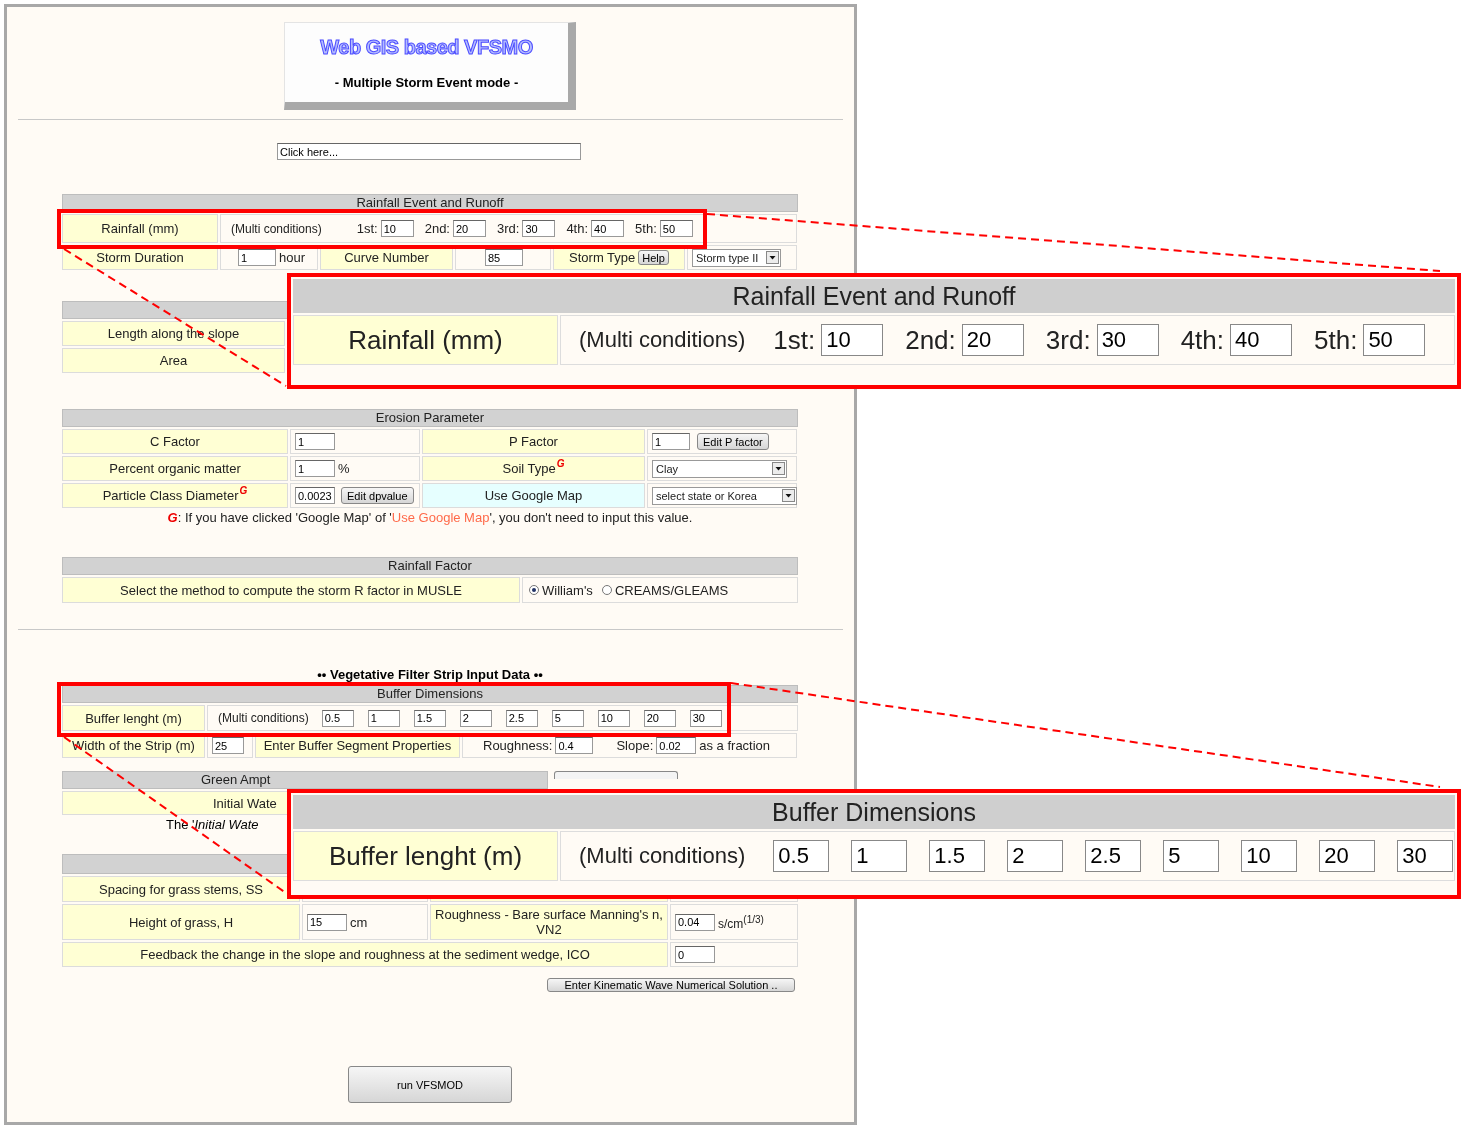 This screenshot has height=1127, width=1463. Describe the element at coordinates (671, 985) in the screenshot. I see `solution-button: Enter Kinematic Wave Numerical Solution ..` at that location.